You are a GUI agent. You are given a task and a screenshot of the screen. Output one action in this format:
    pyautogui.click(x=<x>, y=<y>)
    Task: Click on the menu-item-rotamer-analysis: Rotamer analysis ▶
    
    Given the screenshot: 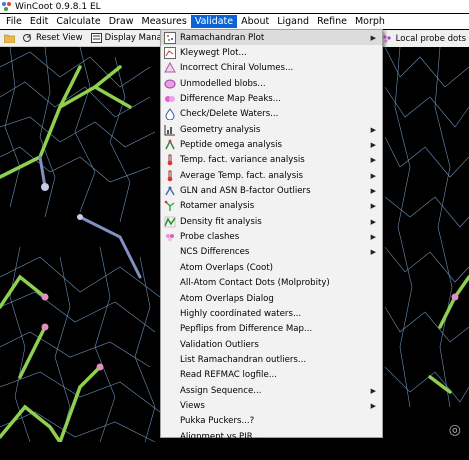 What is the action you would take?
    pyautogui.click(x=271, y=206)
    